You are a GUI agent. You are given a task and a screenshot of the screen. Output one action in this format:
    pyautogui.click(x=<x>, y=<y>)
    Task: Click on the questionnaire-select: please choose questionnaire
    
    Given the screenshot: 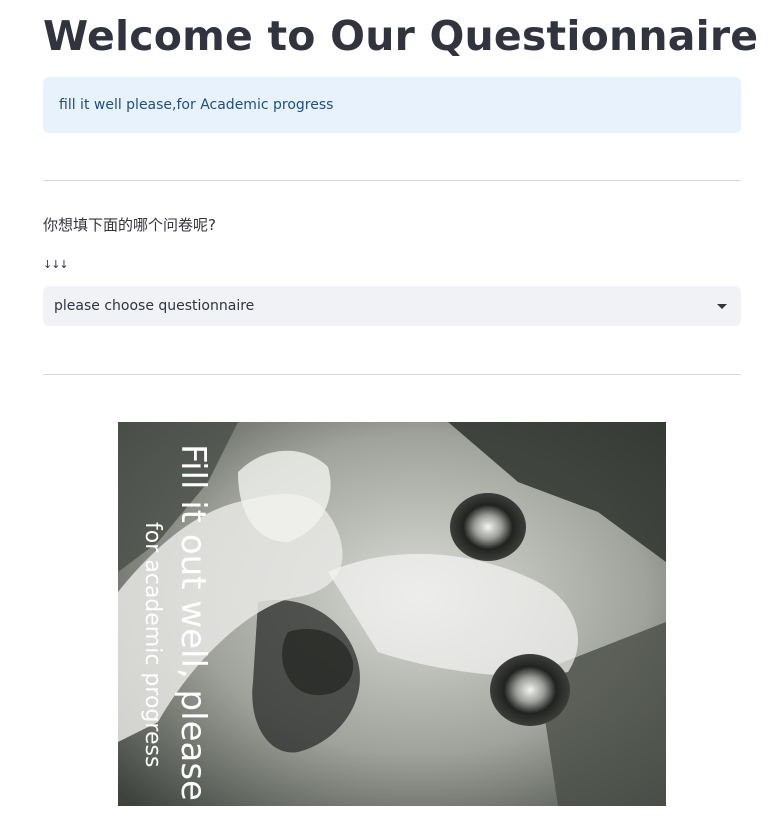 What is the action you would take?
    pyautogui.click(x=392, y=306)
    